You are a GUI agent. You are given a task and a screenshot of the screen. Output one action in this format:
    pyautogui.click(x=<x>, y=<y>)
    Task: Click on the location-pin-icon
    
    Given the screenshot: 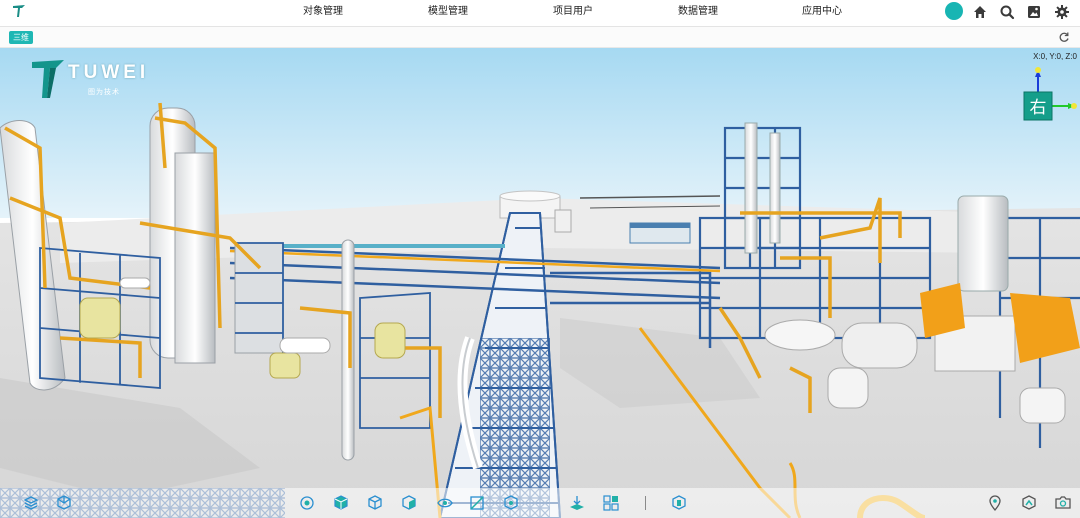 What is the action you would take?
    pyautogui.click(x=995, y=503)
    